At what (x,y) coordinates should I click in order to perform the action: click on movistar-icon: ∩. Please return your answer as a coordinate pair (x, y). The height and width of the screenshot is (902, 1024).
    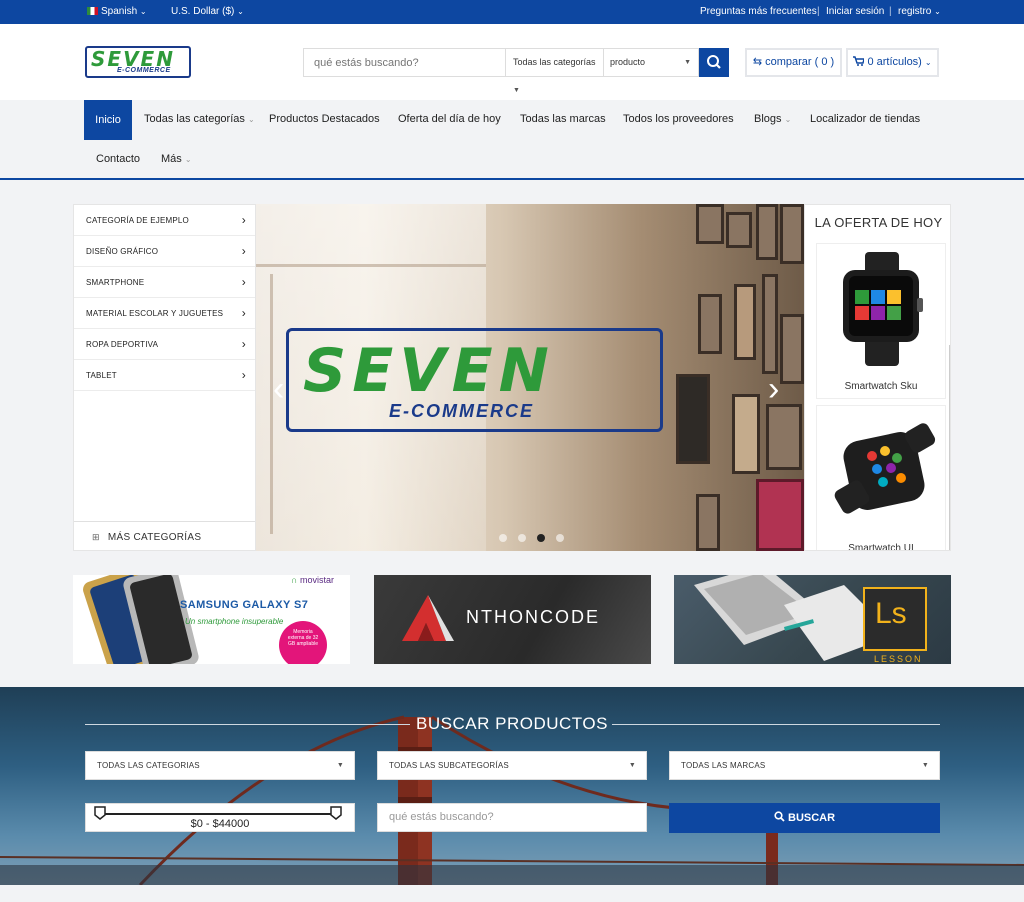
    Looking at the image, I should click on (294, 580).